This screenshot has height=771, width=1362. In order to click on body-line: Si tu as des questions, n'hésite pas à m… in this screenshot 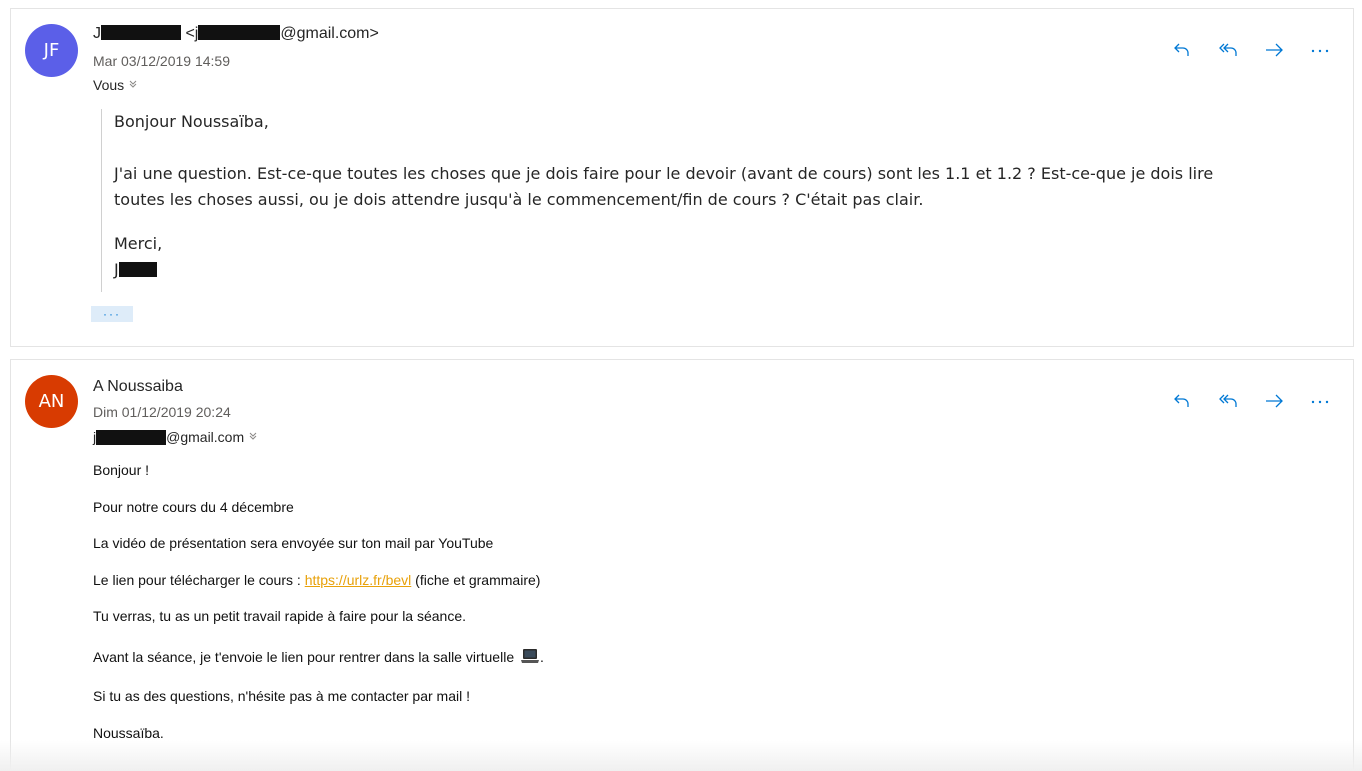, I will do `click(281, 696)`.